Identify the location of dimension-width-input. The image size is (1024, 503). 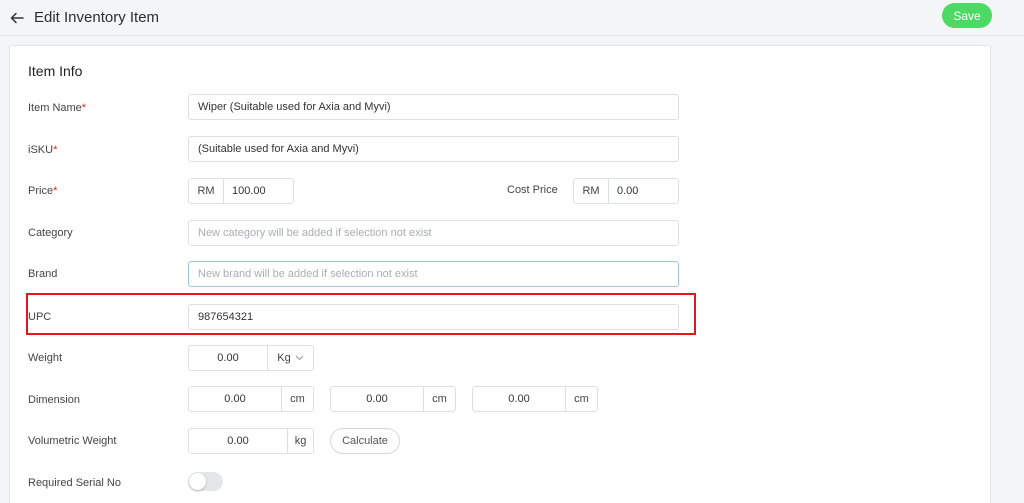
(377, 399).